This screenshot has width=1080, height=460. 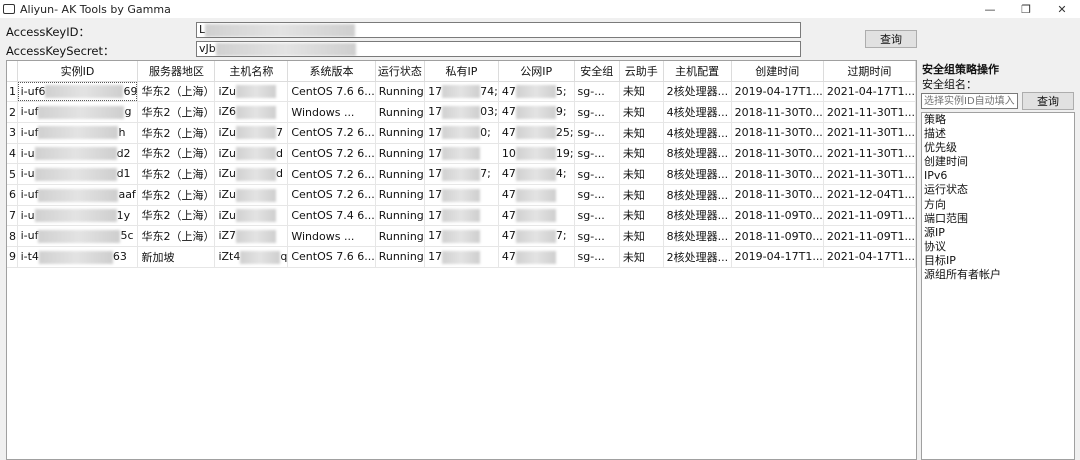 What do you see at coordinates (78, 174) in the screenshot?
I see `instance-id-cell: i-u d1` at bounding box center [78, 174].